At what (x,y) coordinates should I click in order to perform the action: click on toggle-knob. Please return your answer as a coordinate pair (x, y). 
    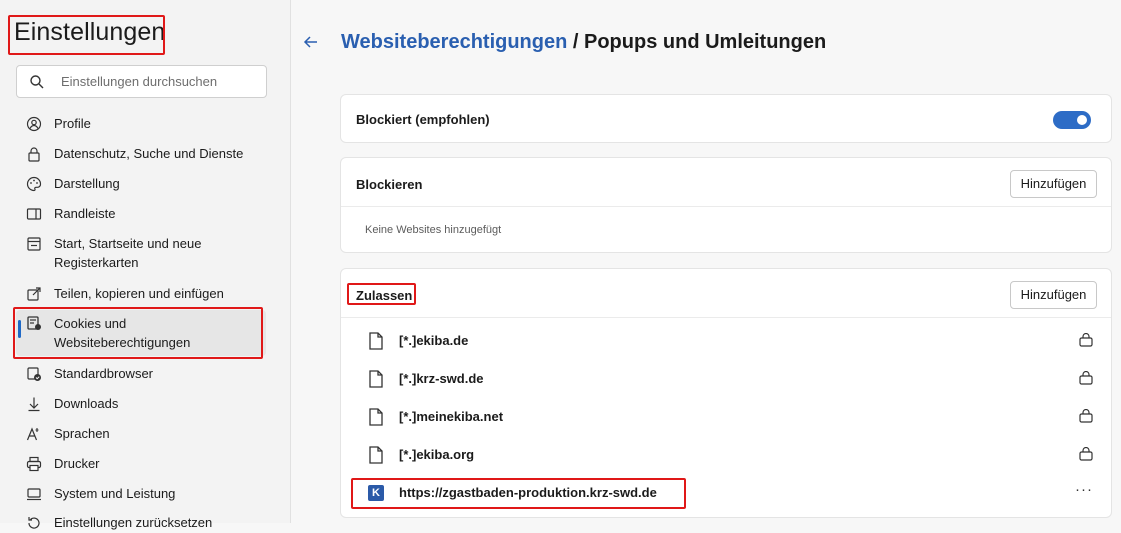
    Looking at the image, I should click on (1082, 120).